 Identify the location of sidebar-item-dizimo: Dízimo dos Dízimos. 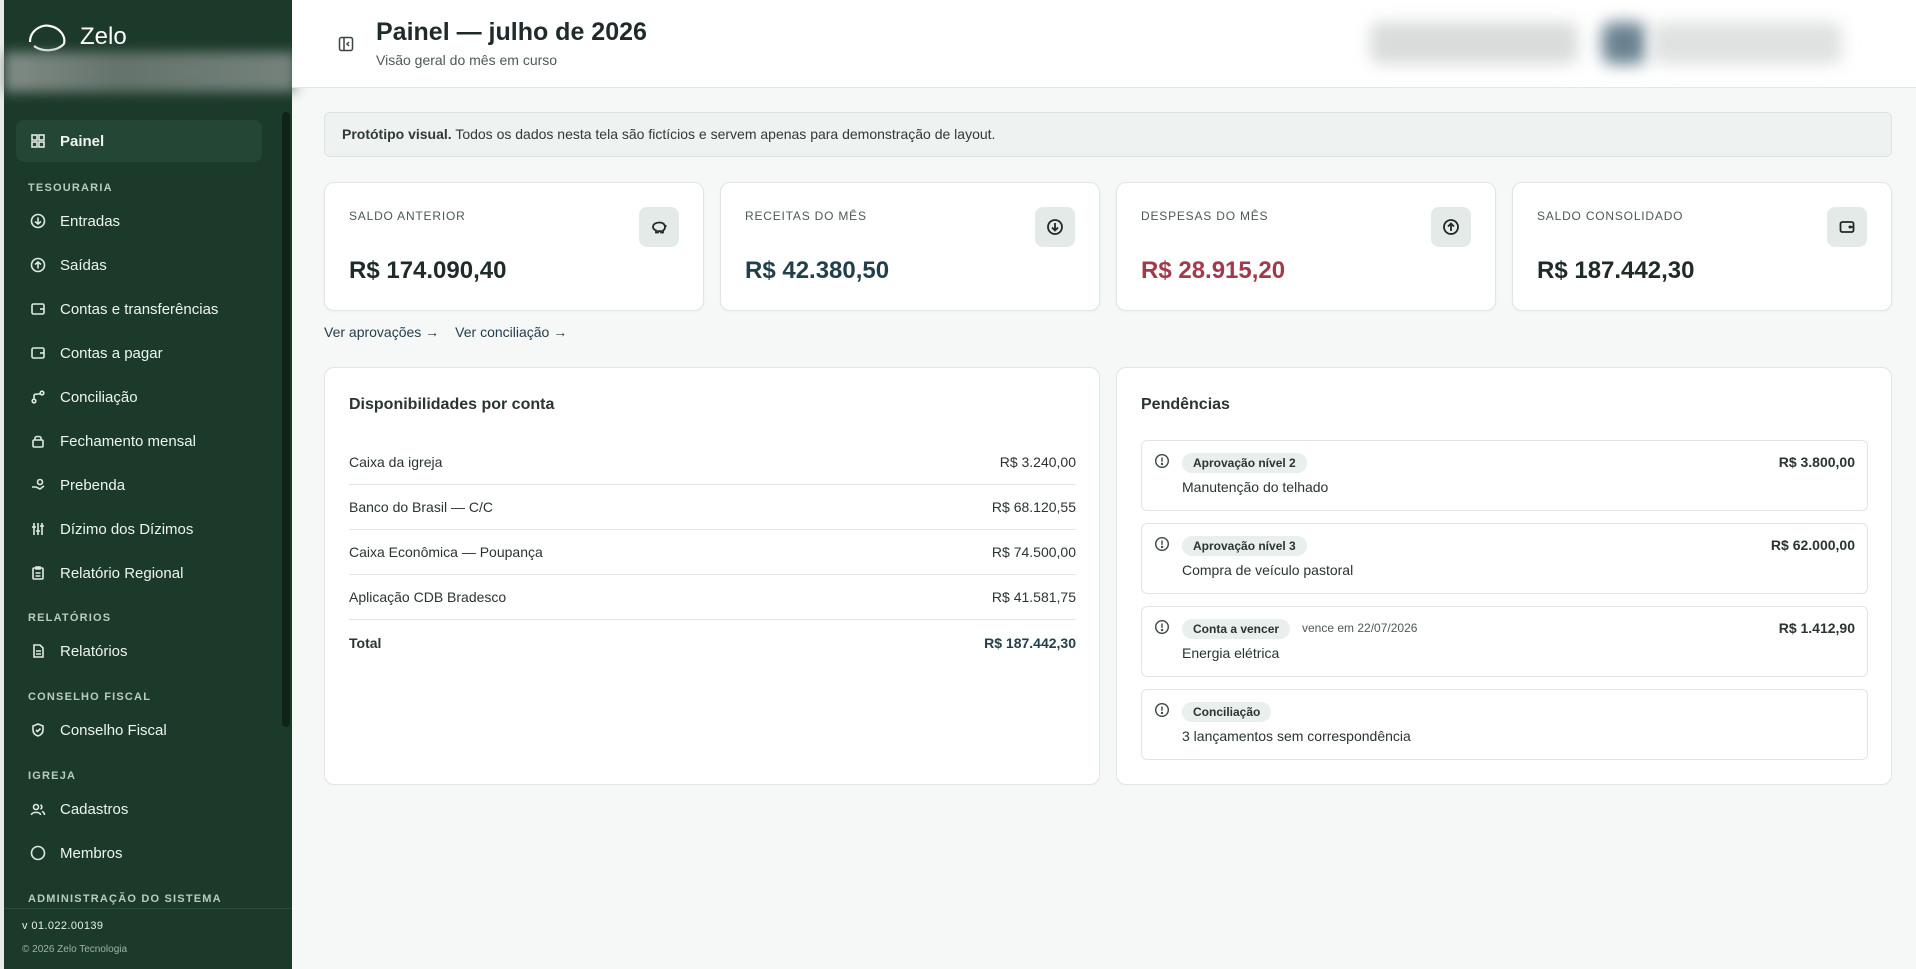
(139, 529).